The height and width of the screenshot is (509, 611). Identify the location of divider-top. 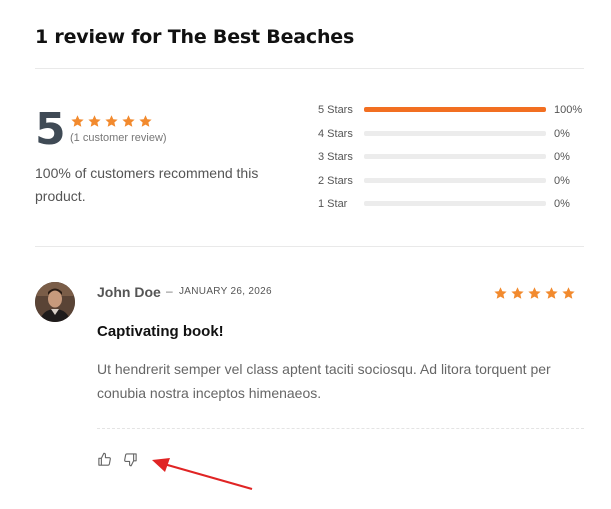
(309, 68).